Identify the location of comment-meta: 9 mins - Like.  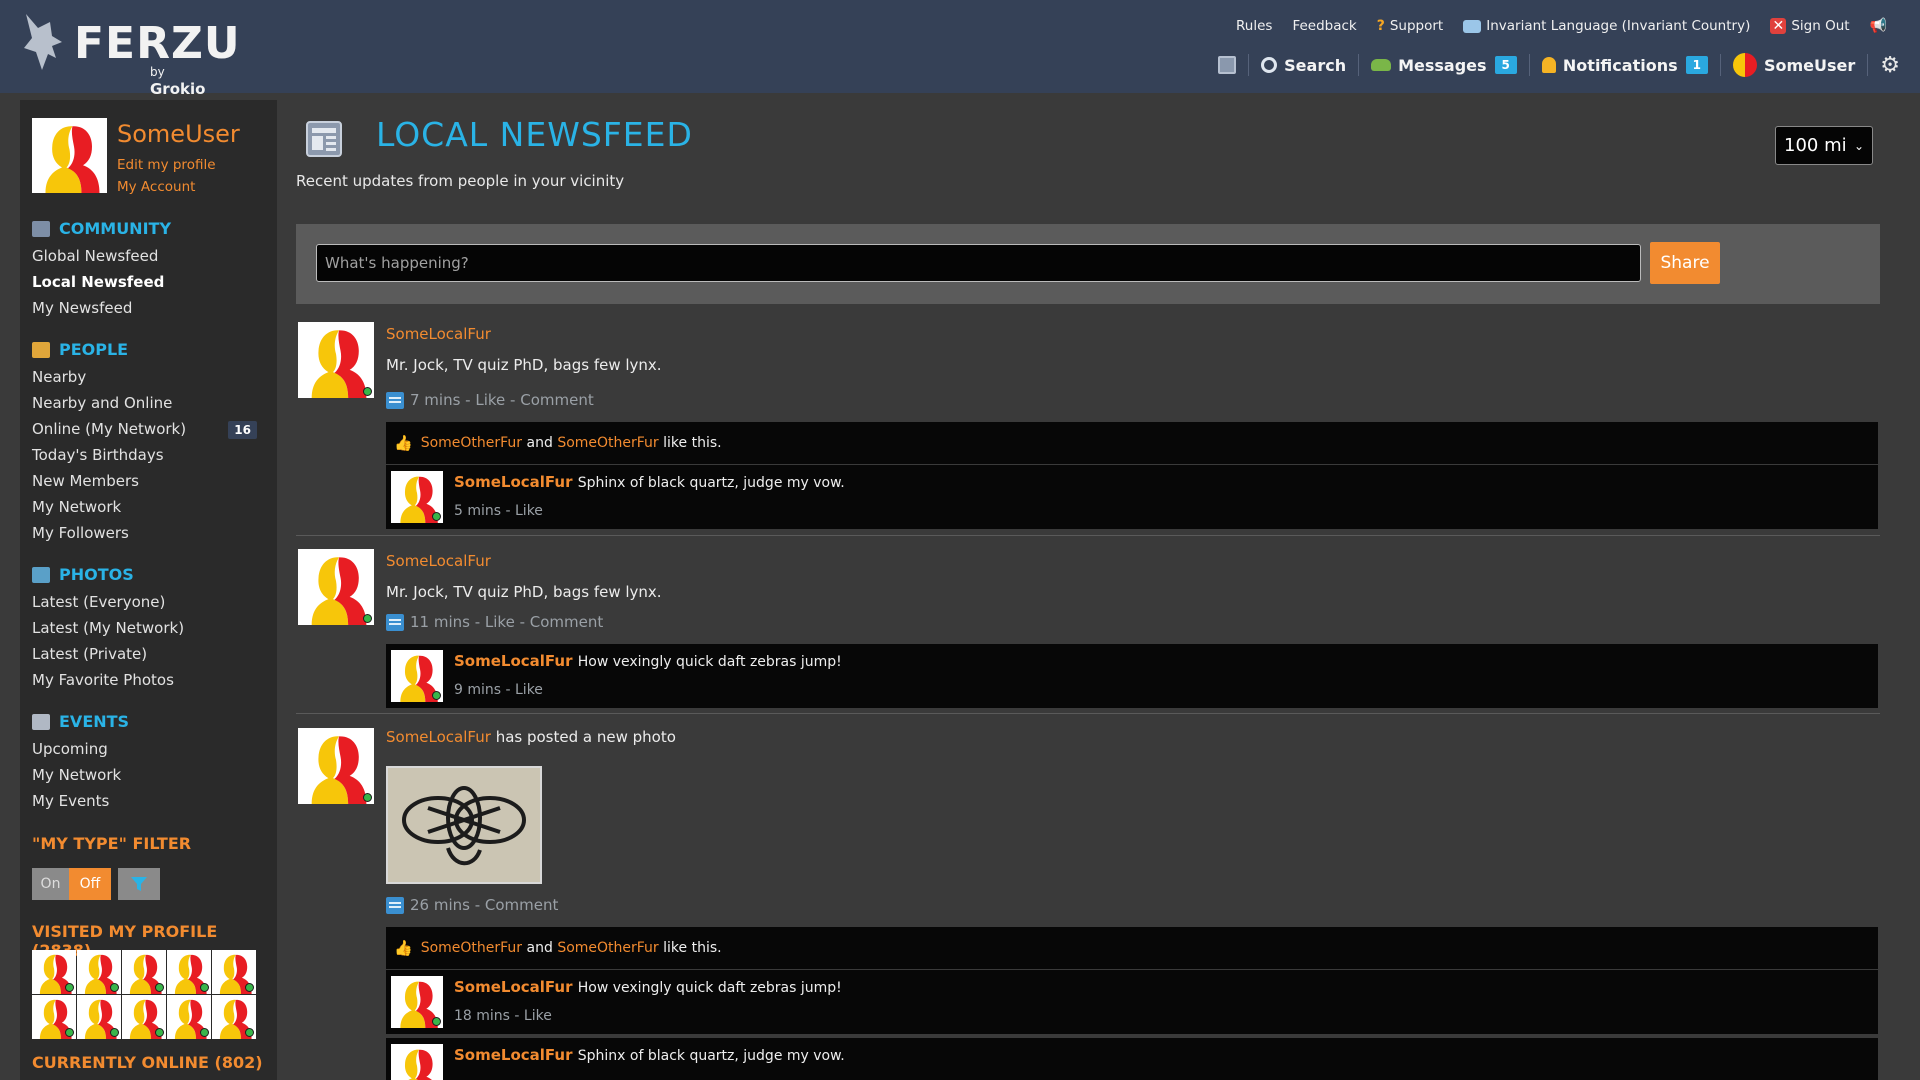
(498, 690).